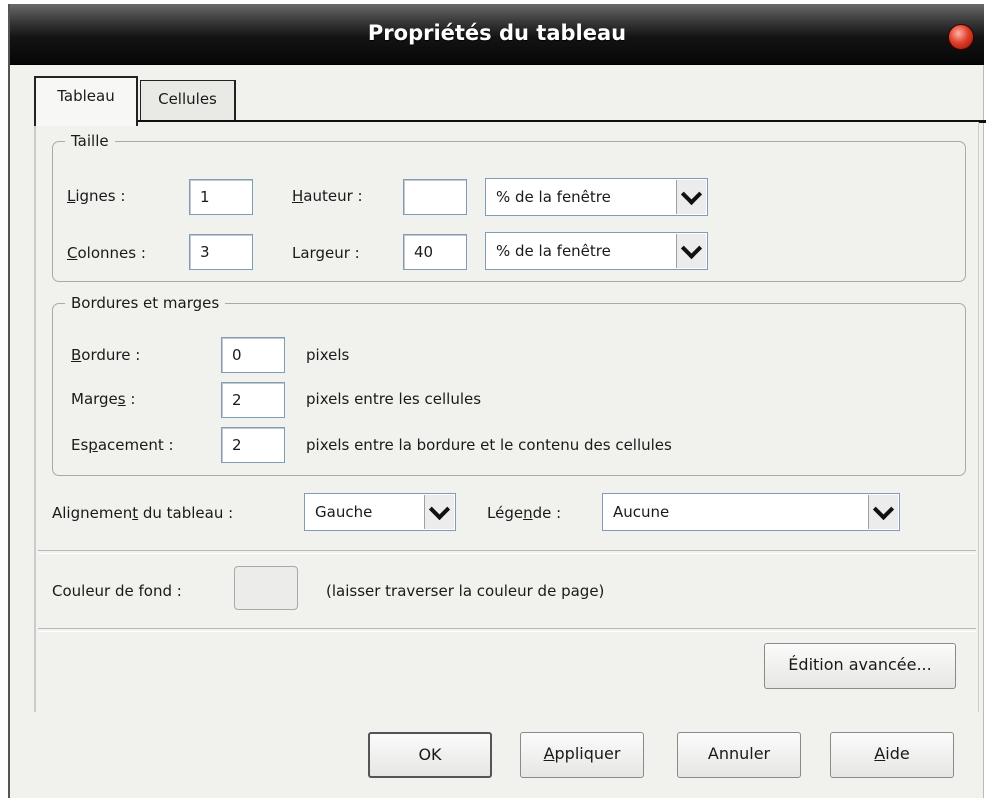  What do you see at coordinates (344, 512) in the screenshot?
I see `alignment-value: Gauche` at bounding box center [344, 512].